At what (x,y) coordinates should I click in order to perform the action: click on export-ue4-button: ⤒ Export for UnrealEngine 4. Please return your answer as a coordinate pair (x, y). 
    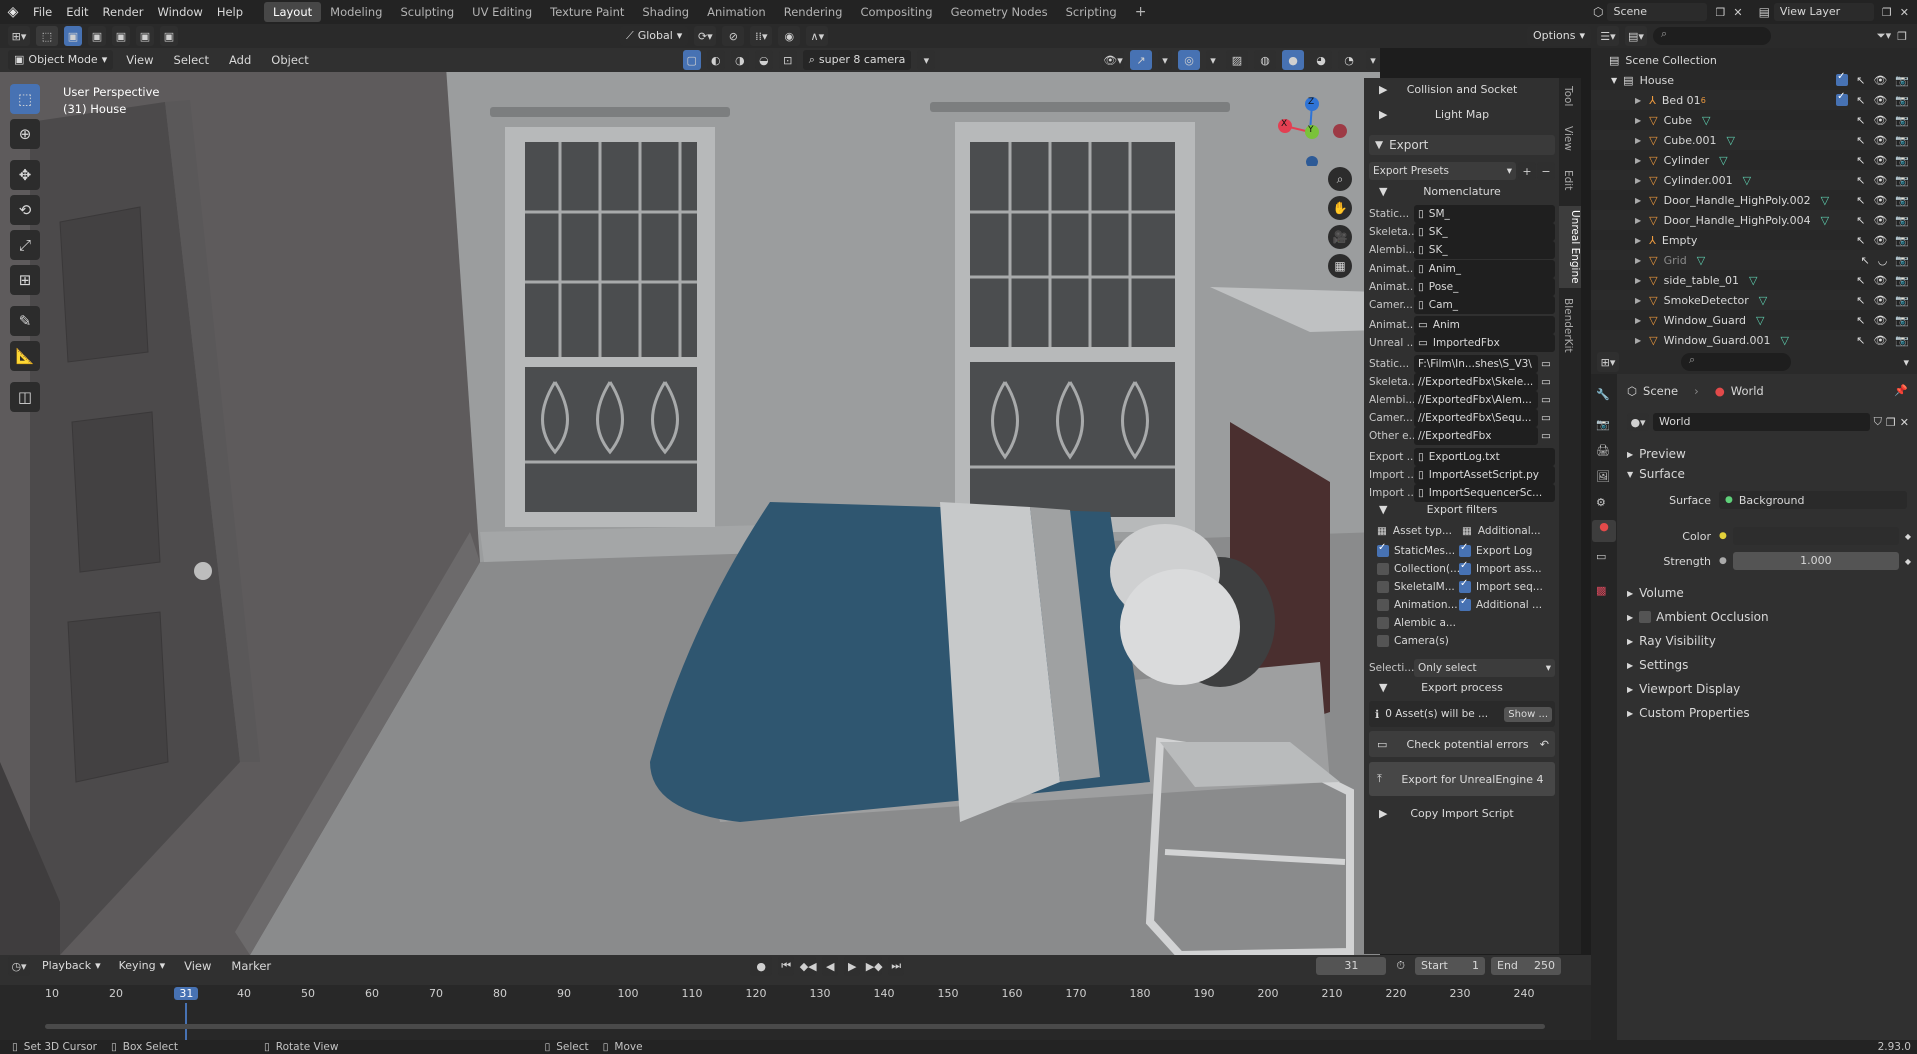
    Looking at the image, I should click on (1462, 779).